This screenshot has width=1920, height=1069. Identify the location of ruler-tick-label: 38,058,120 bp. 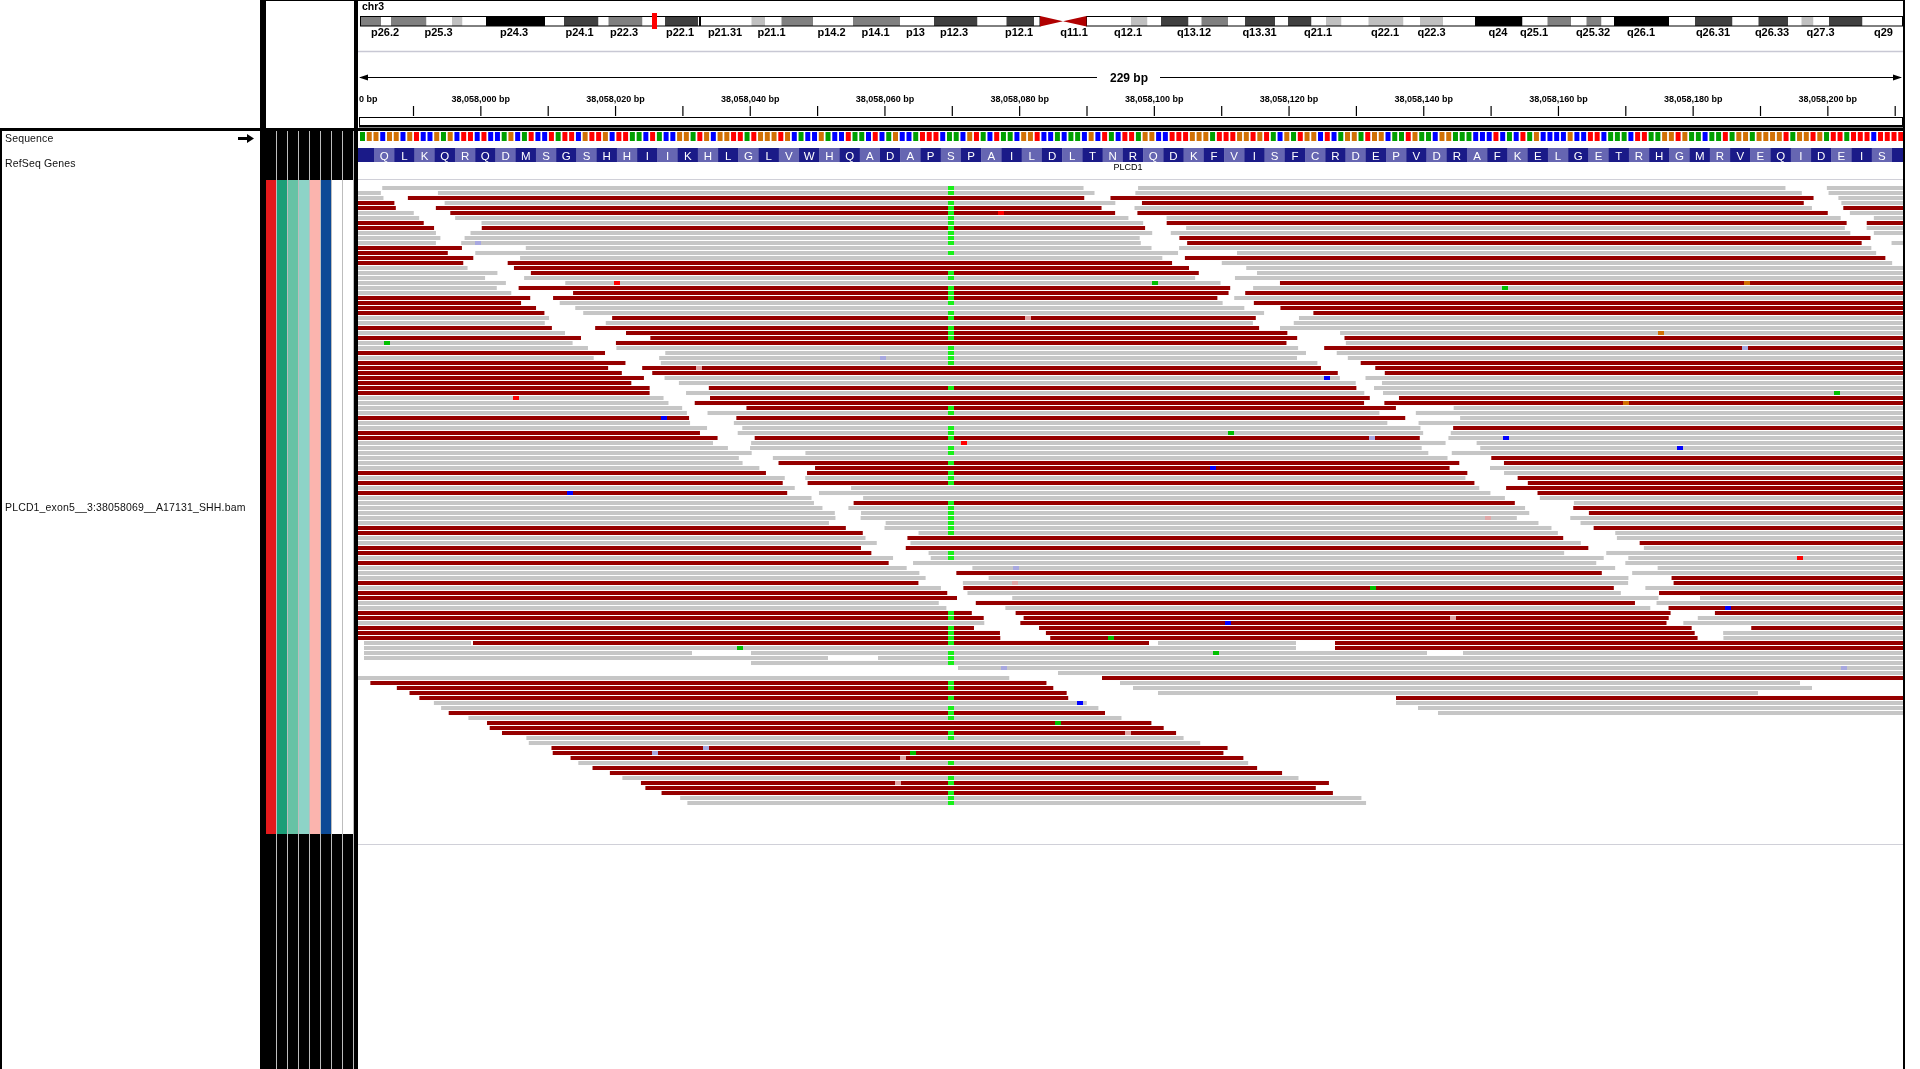
(1289, 99).